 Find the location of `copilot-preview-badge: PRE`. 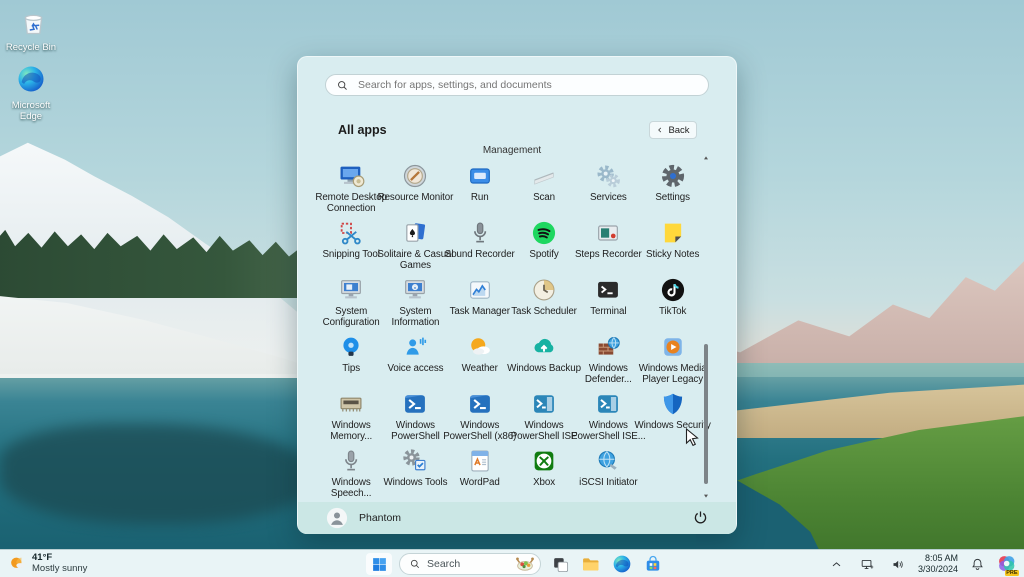

copilot-preview-badge: PRE is located at coordinates (1011, 573).